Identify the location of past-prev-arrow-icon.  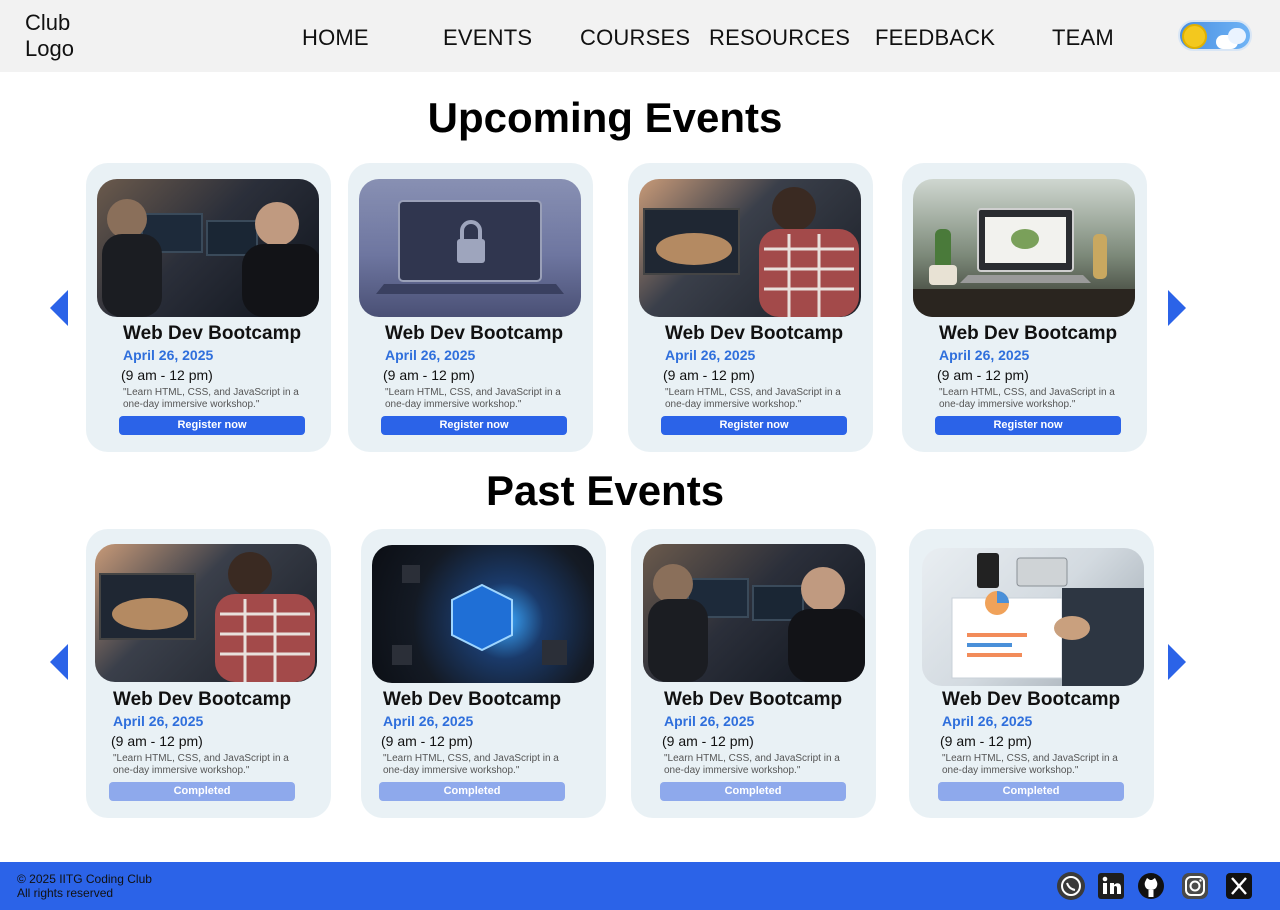
(60, 662).